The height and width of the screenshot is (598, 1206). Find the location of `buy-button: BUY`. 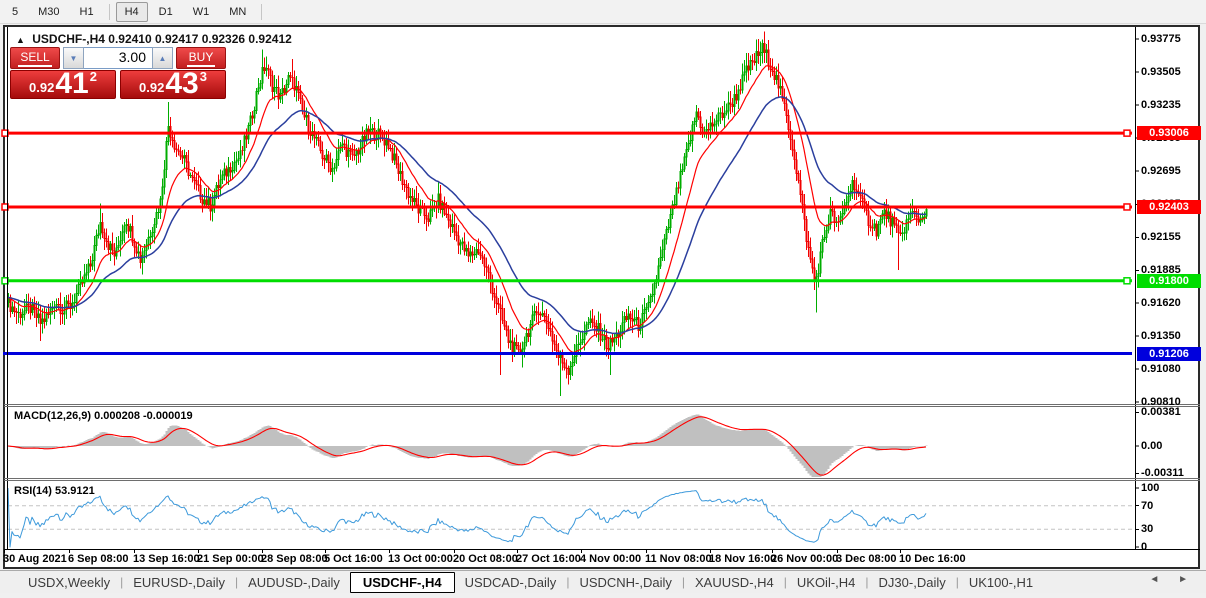

buy-button: BUY is located at coordinates (201, 58).